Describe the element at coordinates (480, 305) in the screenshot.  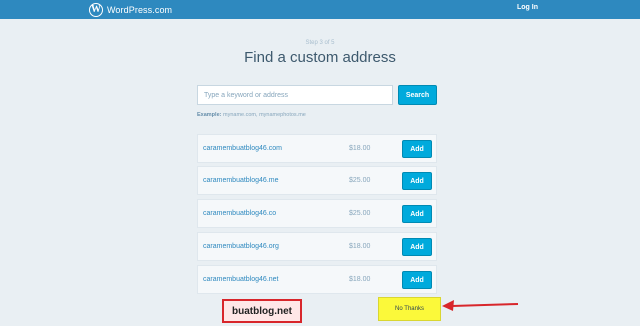
I see `annotation-arrow-icon` at that location.